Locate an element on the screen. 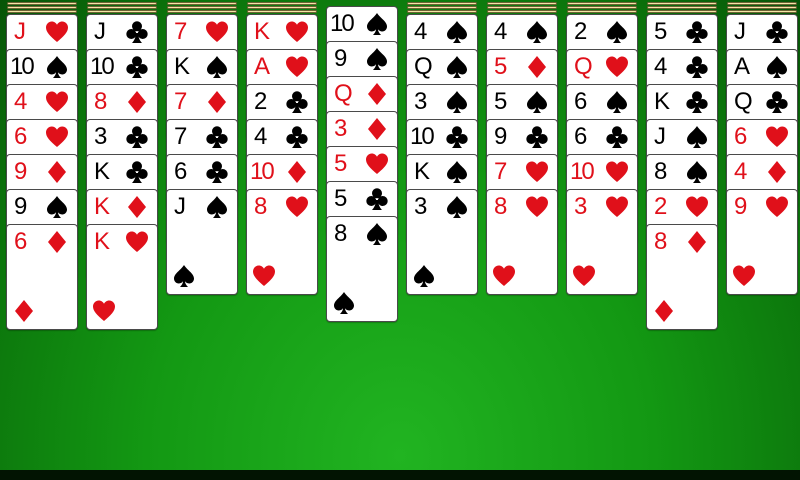 This screenshot has width=800, height=480. playing-card: 9 is located at coordinates (762, 242).